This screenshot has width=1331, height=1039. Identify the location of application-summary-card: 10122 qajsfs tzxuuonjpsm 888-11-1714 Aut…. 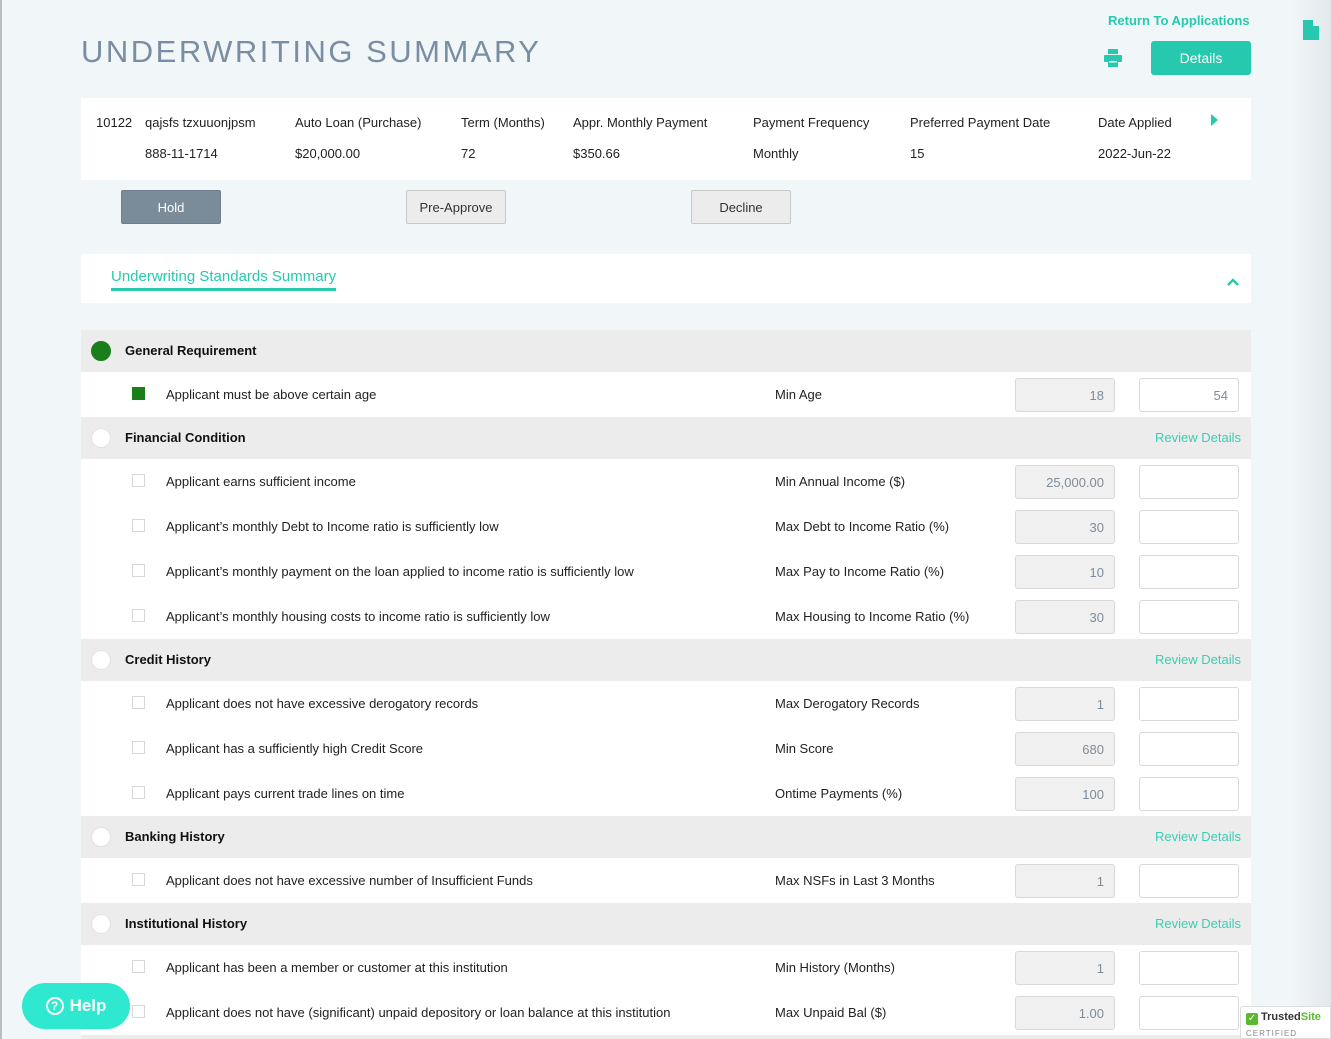
(666, 139).